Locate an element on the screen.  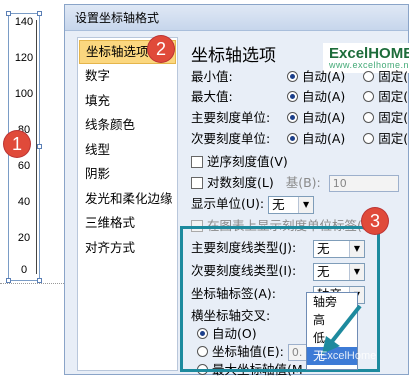
axis-tick-label: 100 is located at coordinates (24, 94).